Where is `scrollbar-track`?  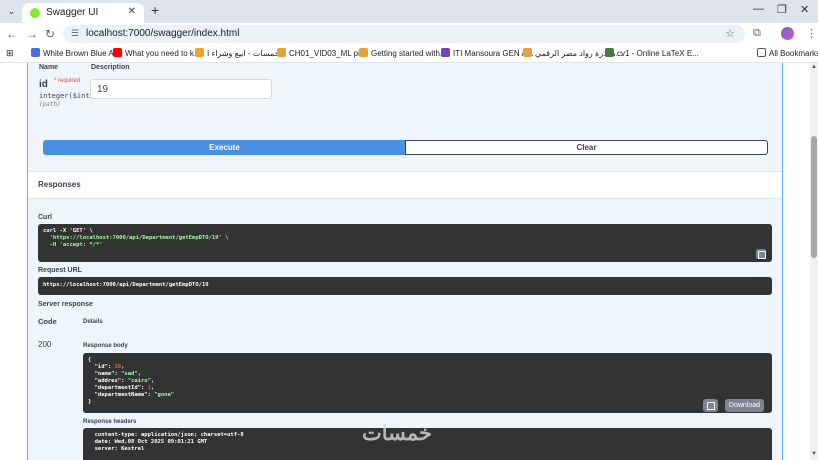
scrollbar-track is located at coordinates (814, 261).